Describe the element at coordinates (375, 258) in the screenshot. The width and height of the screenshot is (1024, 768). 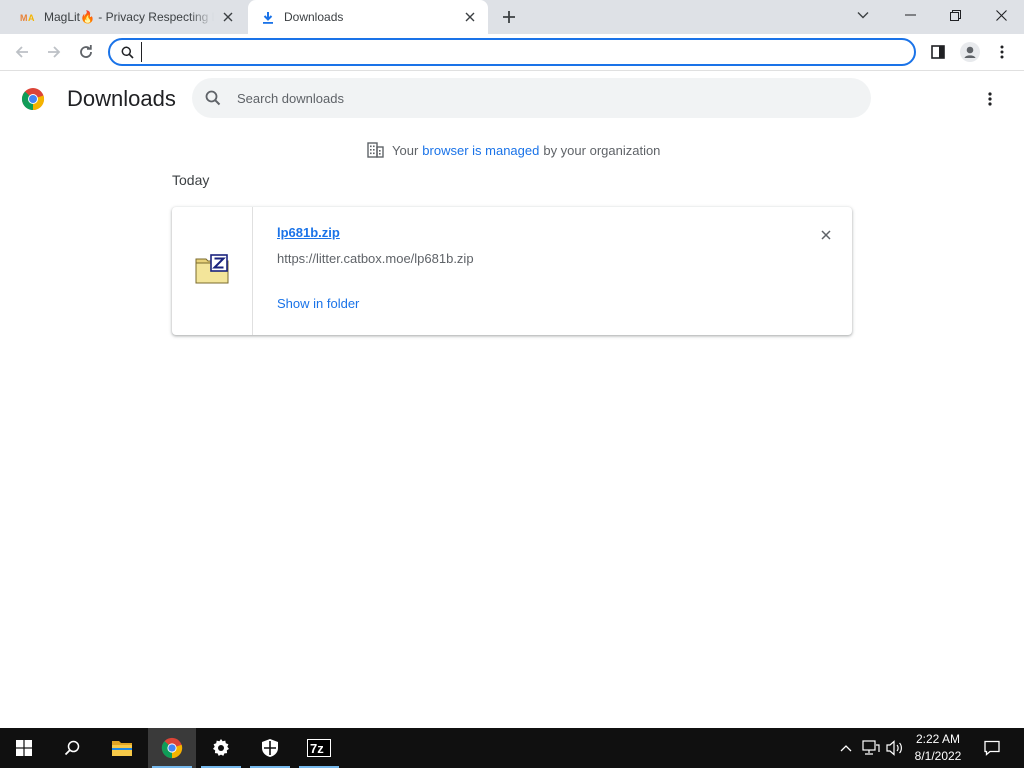
I see `download-source-url: https://litter.catbox.moe/lp681b.zip` at that location.